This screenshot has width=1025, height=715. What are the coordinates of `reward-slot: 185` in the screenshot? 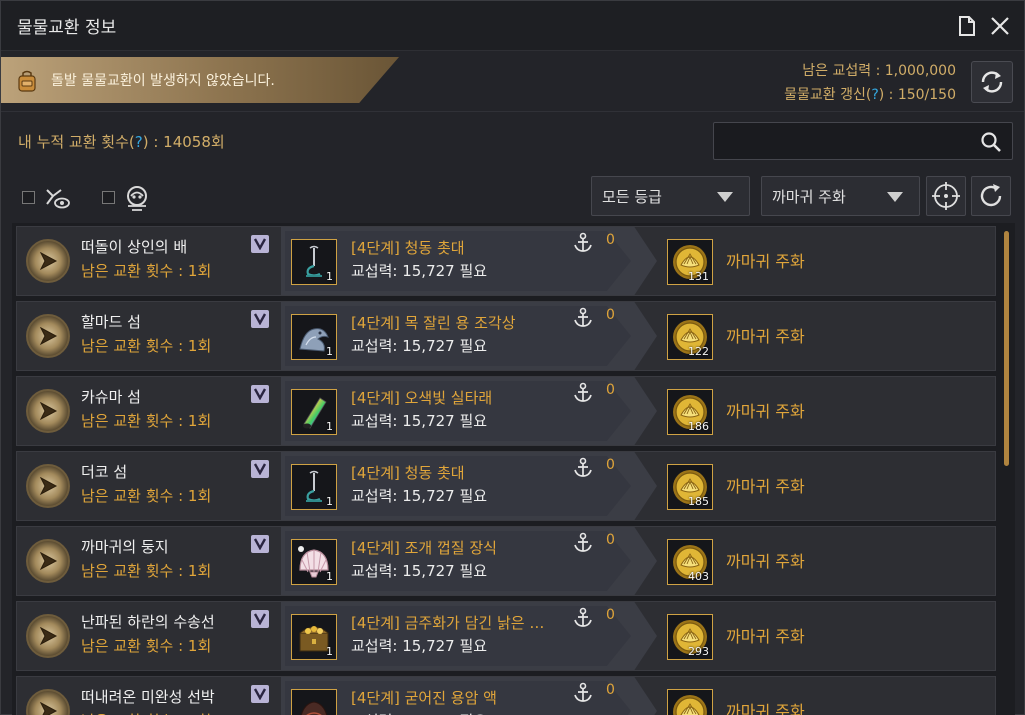 It's located at (690, 487).